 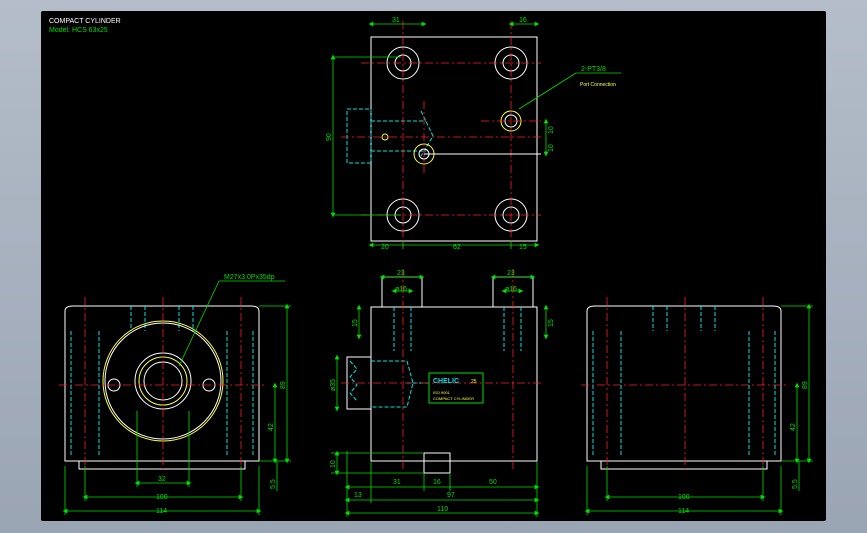 I want to click on dim-side-13: 13, so click(x=358, y=495).